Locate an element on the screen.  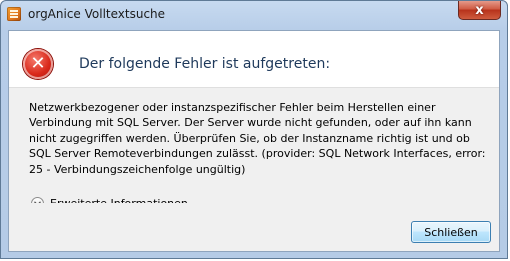
title-bar: orgAnice Volltextsuche x is located at coordinates (254, 15).